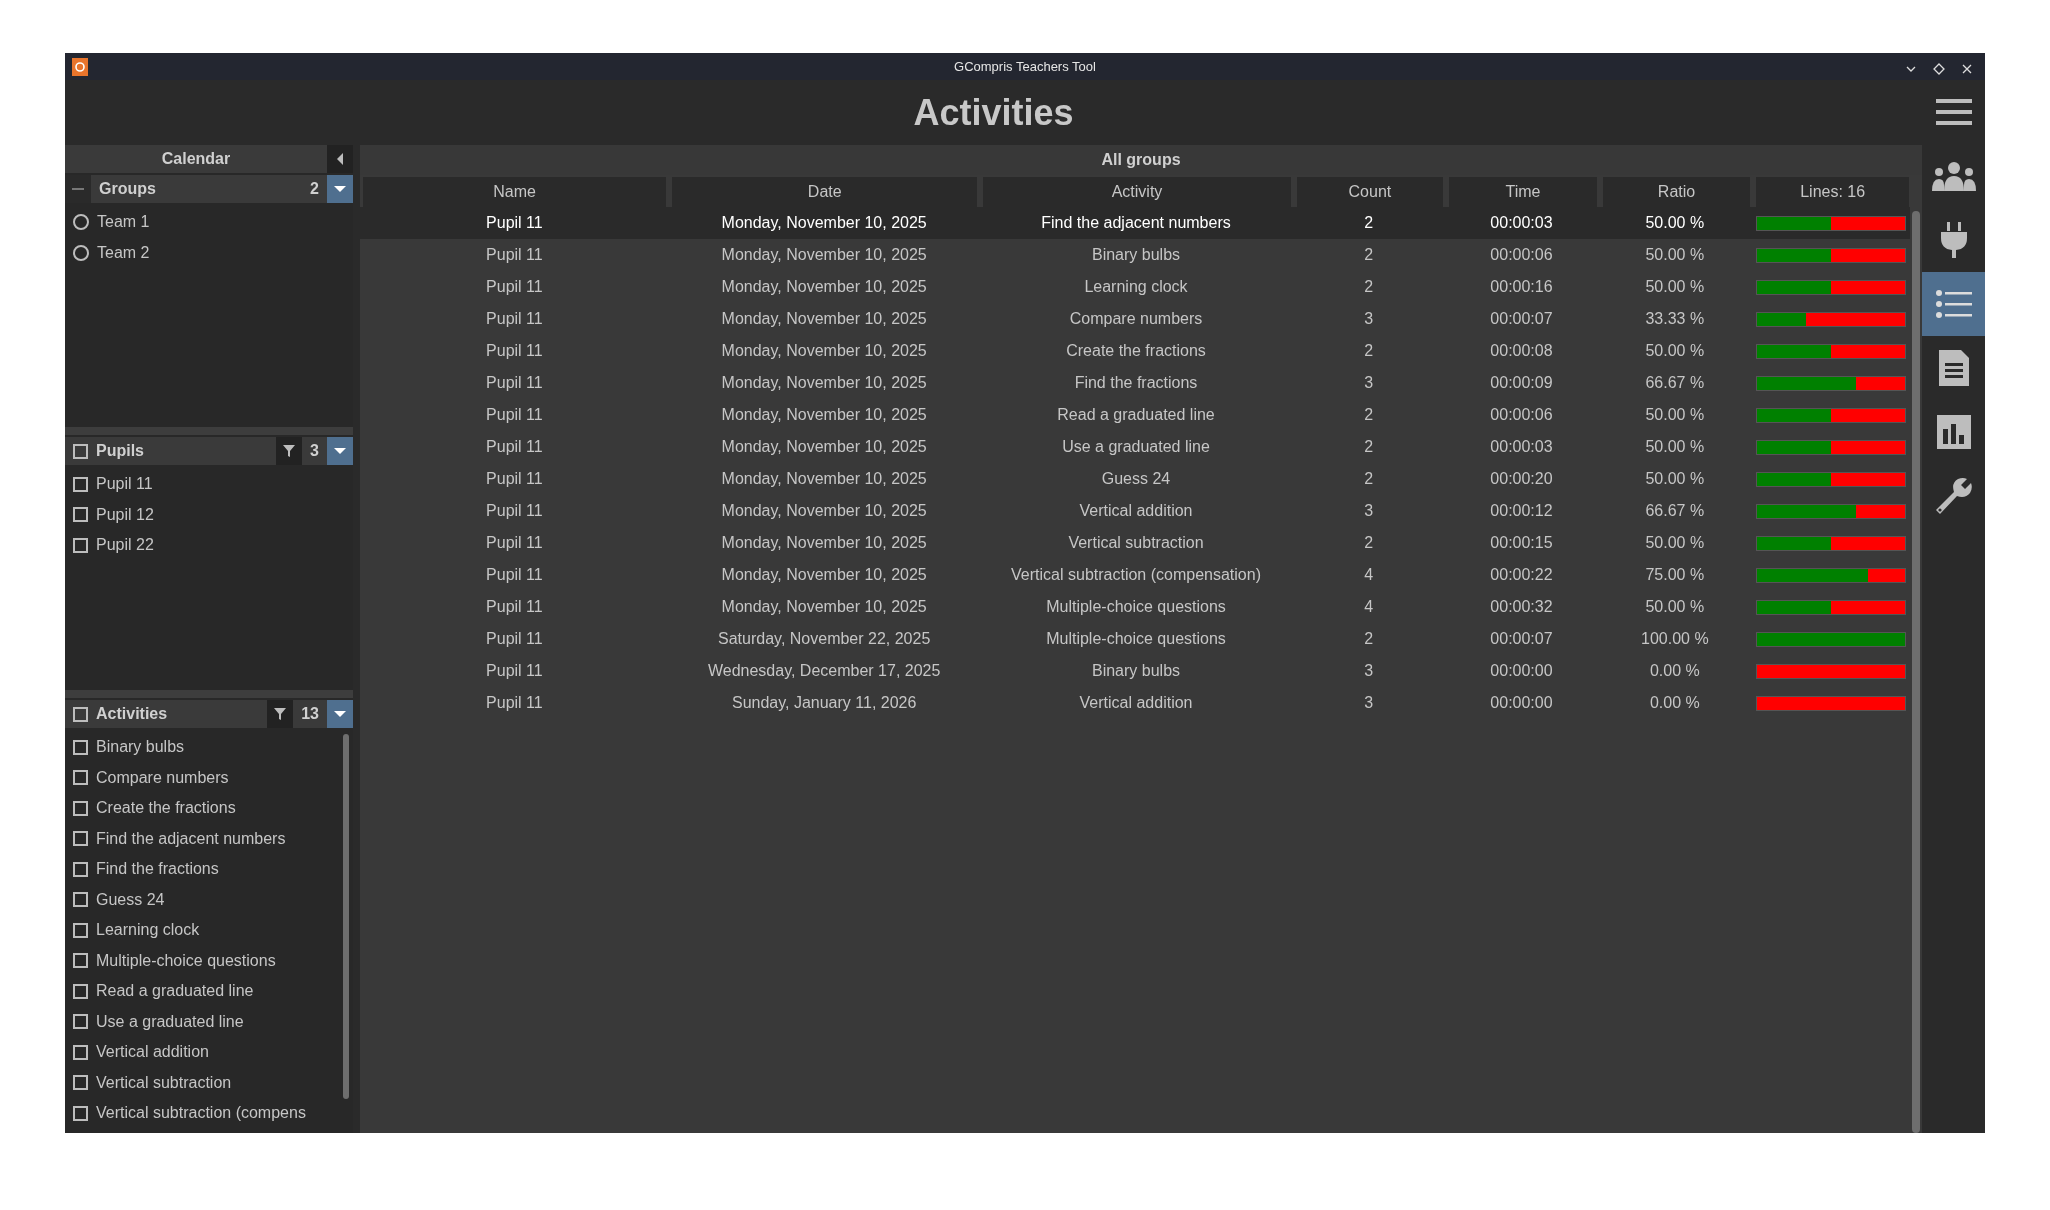 Image resolution: width=2050 pixels, height=1210 pixels. I want to click on plug-icon, so click(1953, 240).